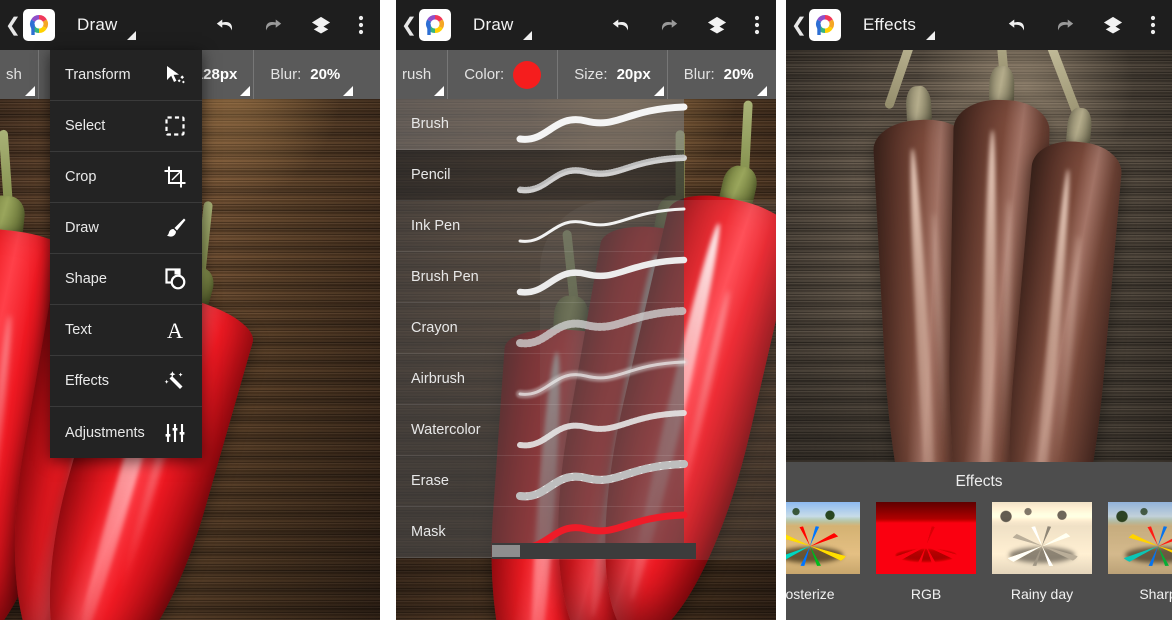 The height and width of the screenshot is (620, 1172). I want to click on brush-item-ink-pen: Ink Pen, so click(541, 226).